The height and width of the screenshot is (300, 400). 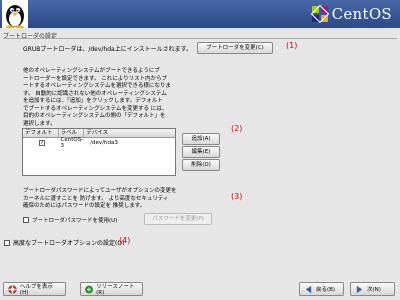 What do you see at coordinates (12, 289) in the screenshot?
I see `help-icon` at bounding box center [12, 289].